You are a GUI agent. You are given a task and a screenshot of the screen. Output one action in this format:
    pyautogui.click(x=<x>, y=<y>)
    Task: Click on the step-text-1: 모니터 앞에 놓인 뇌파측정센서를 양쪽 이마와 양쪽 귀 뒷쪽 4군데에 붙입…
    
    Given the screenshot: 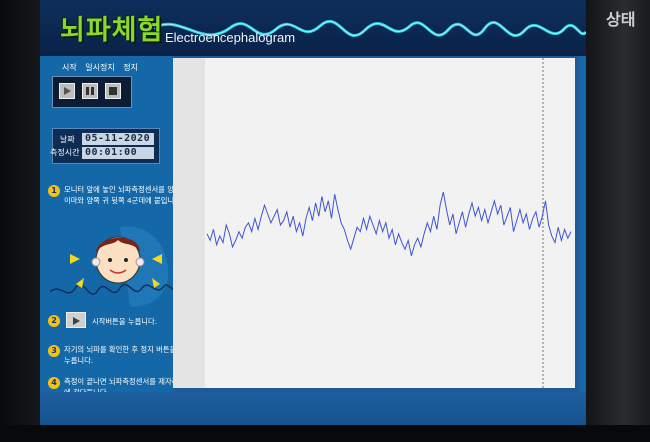 What is the action you would take?
    pyautogui.click(x=124, y=195)
    